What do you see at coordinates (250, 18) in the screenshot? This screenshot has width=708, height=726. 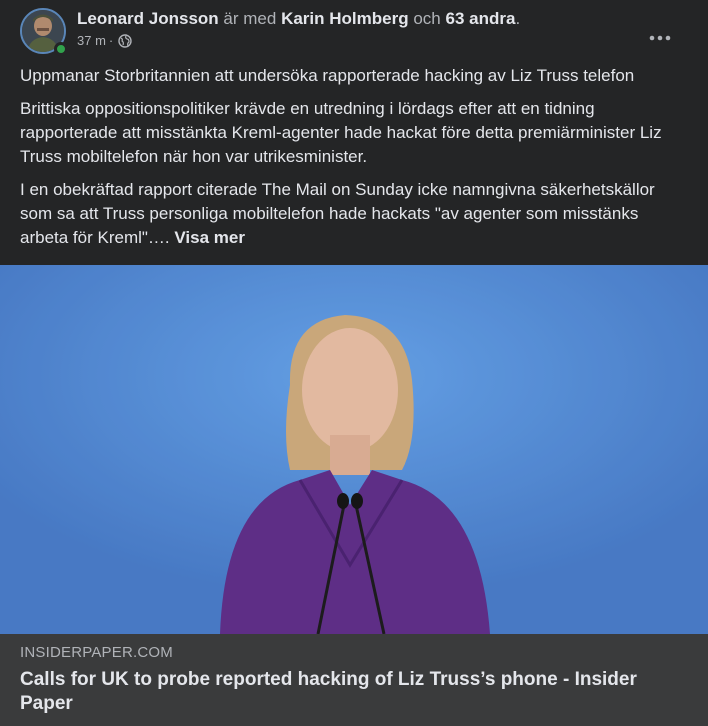 I see `with-text: är med` at bounding box center [250, 18].